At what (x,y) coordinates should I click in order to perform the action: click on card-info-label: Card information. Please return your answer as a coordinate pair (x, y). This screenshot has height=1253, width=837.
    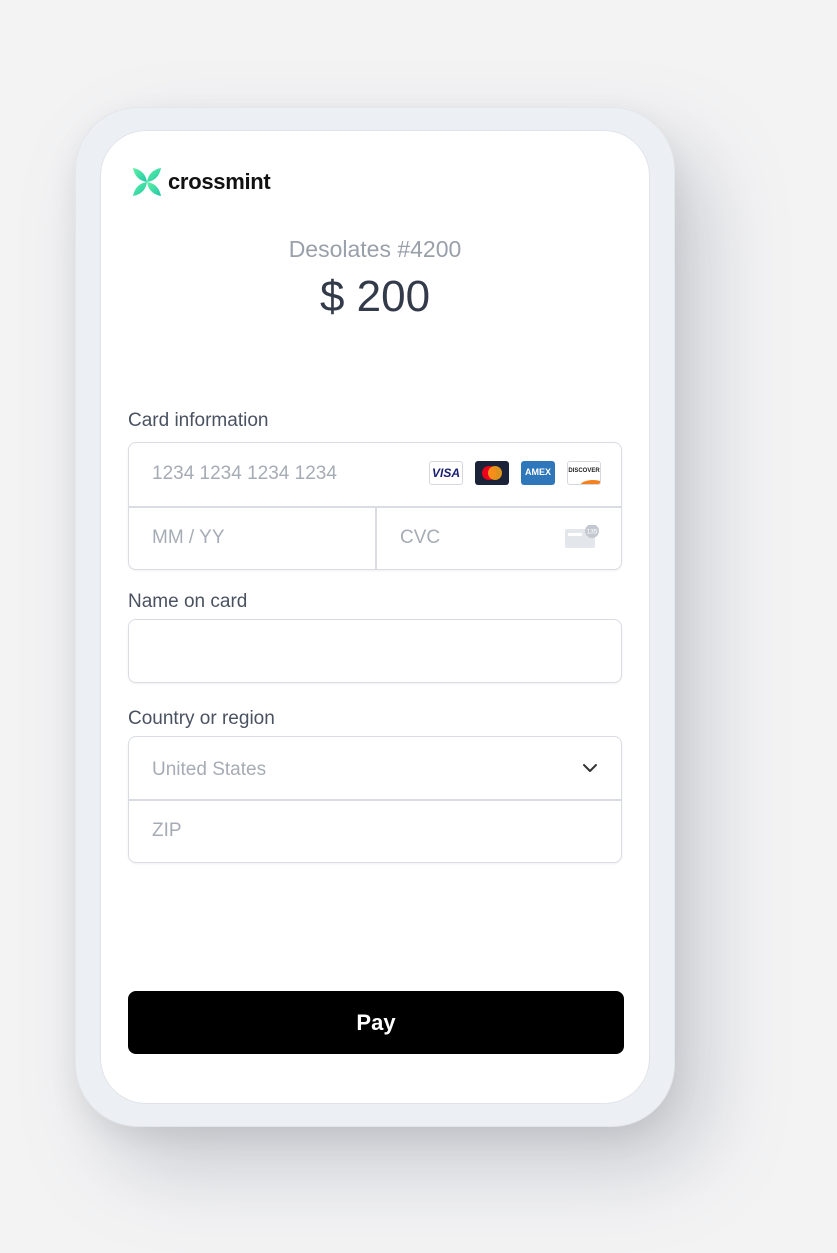
    Looking at the image, I should click on (198, 420).